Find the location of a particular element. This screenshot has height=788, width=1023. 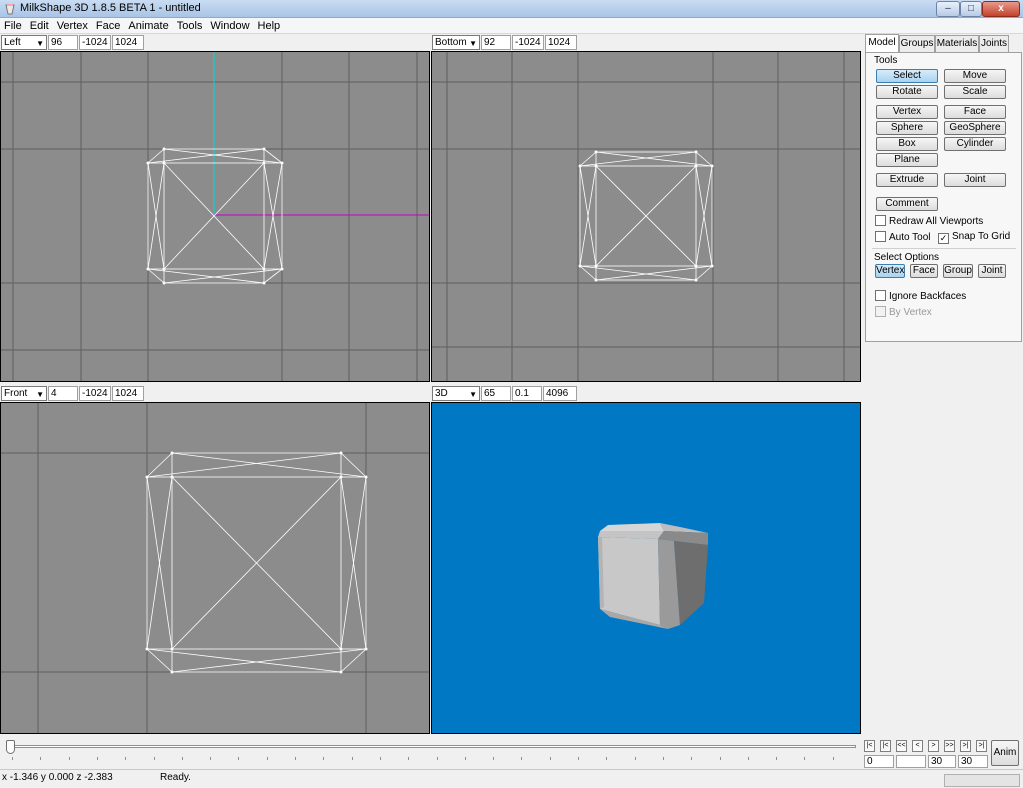

tools-group-label: Tools is located at coordinates (886, 60).